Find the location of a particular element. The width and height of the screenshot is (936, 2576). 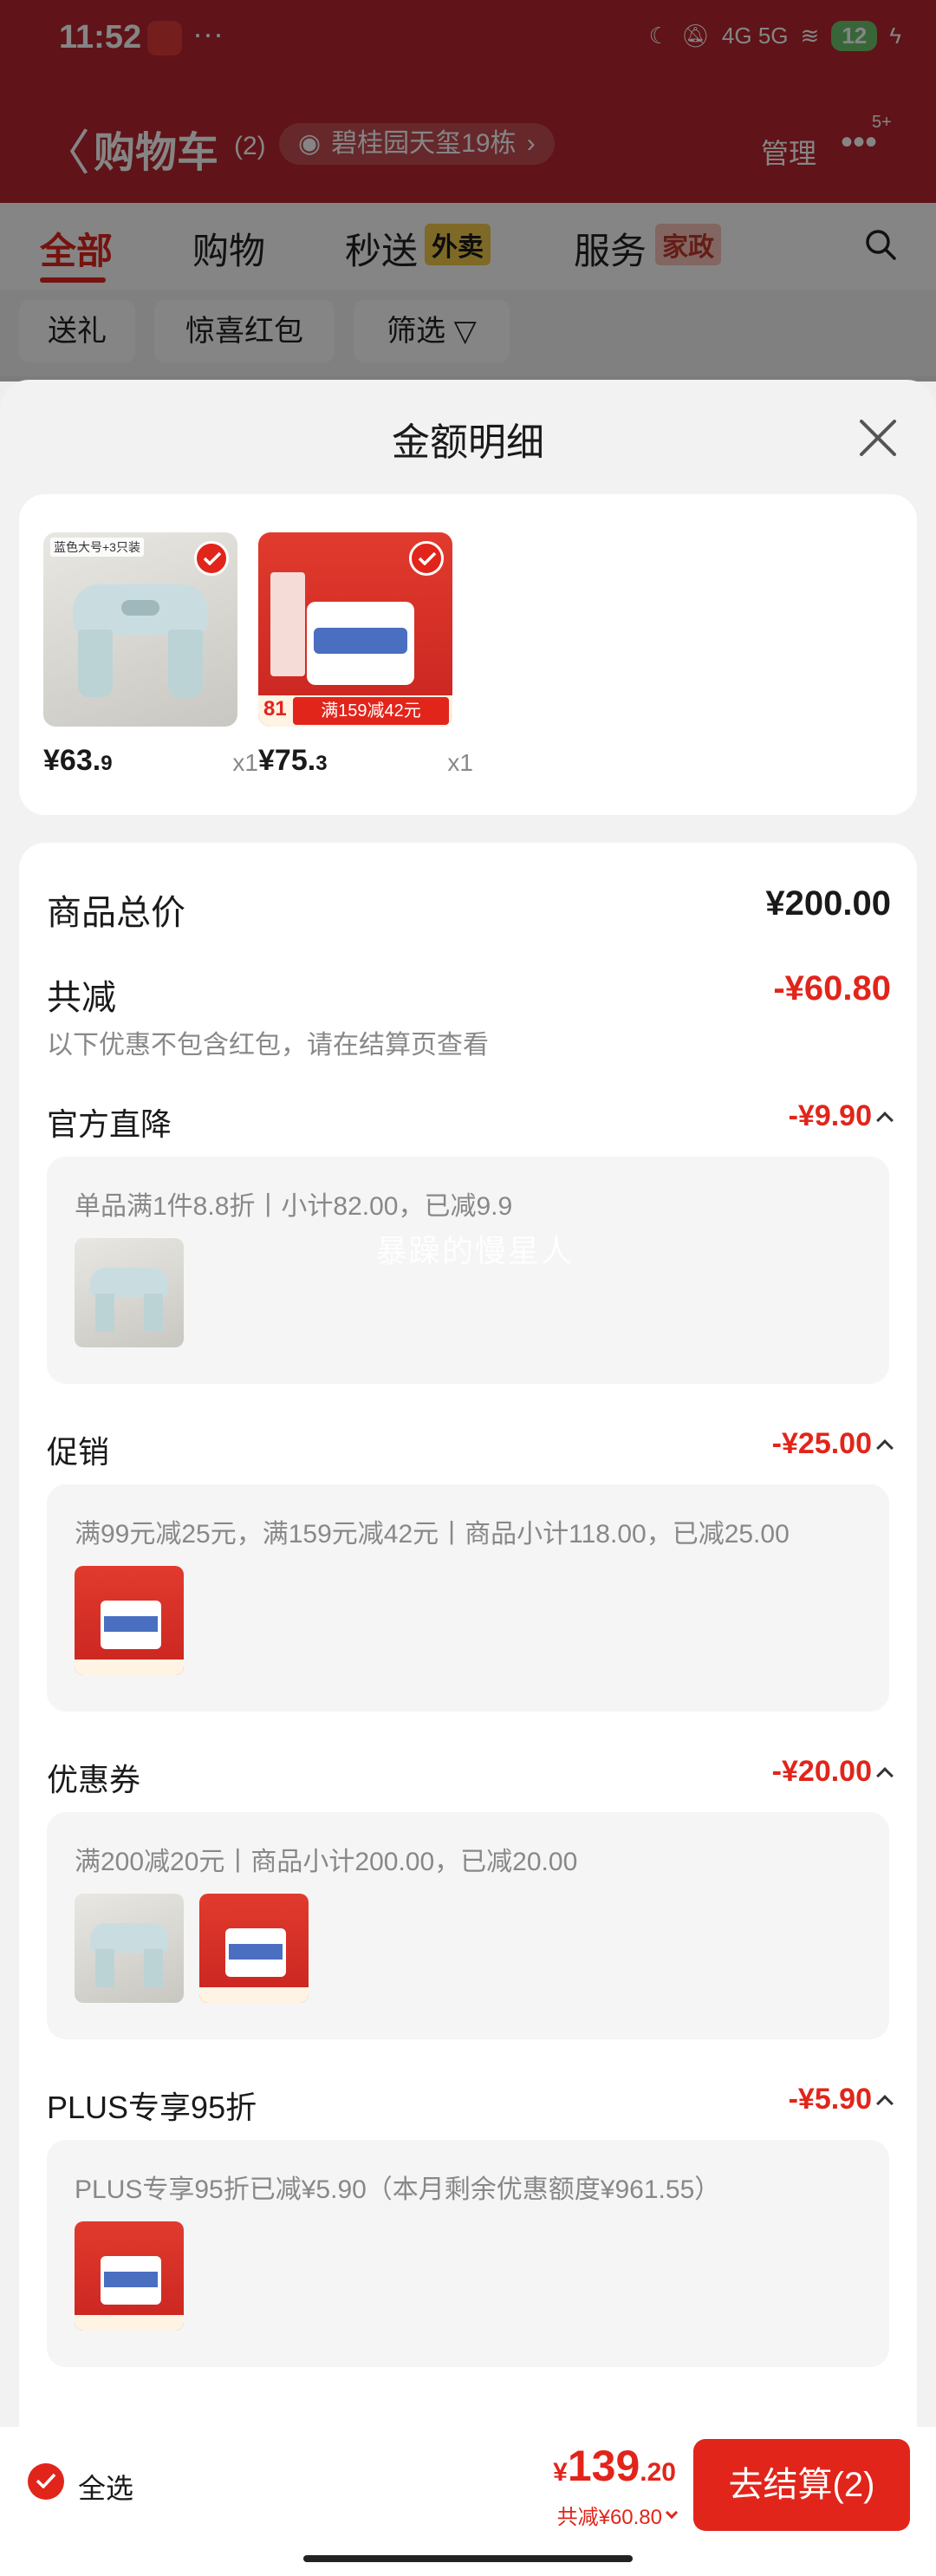

product-price: ¥63.9 is located at coordinates (78, 760).